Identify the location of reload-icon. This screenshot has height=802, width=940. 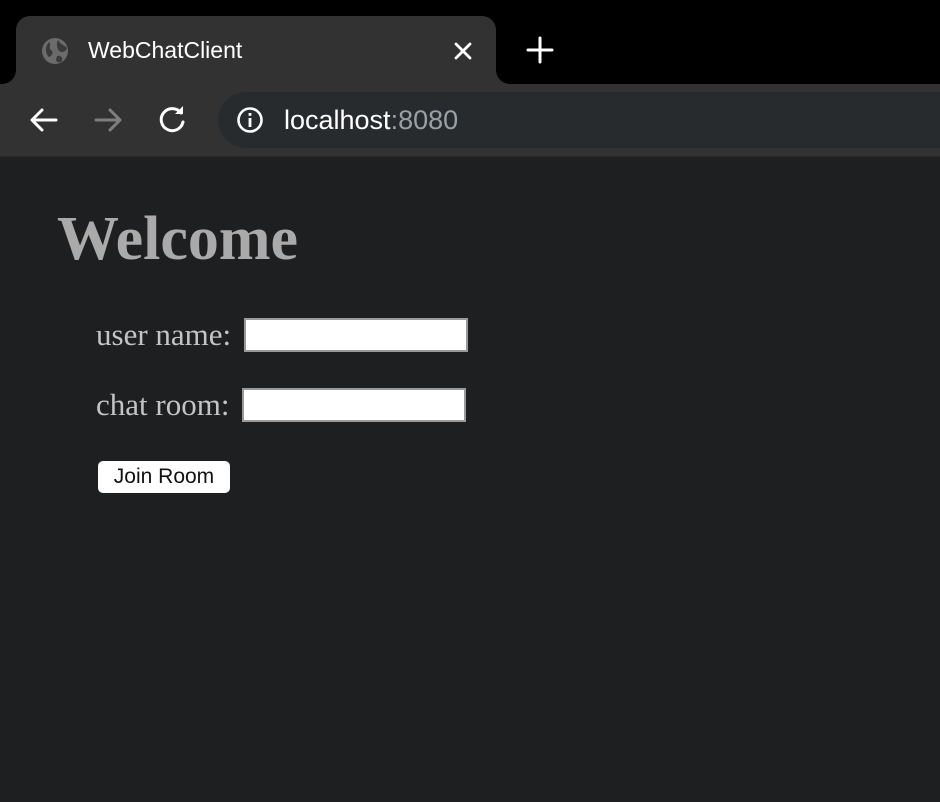
(172, 120).